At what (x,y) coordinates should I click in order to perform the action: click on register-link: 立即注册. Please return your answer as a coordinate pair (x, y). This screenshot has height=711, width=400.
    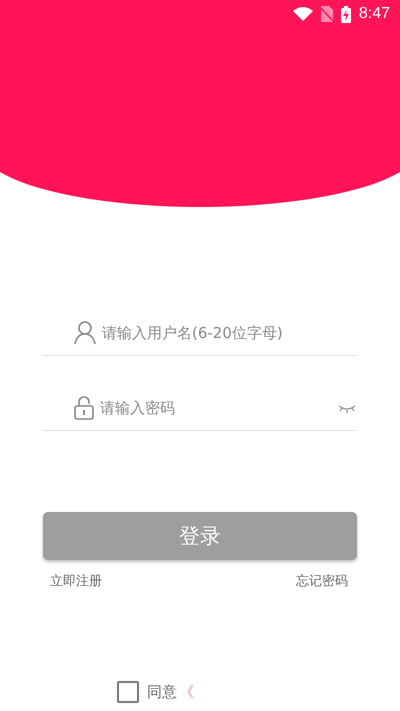
    Looking at the image, I should click on (76, 581).